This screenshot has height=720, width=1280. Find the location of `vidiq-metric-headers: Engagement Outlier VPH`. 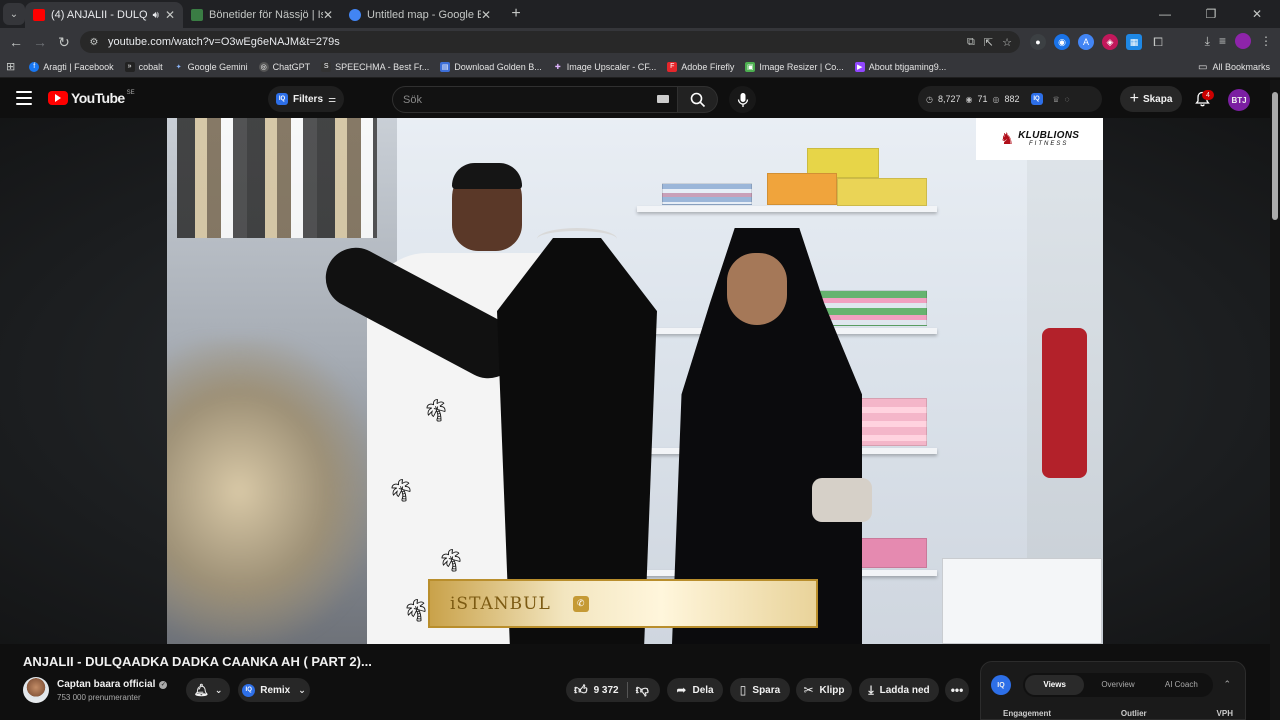

vidiq-metric-headers: Engagement Outlier VPH is located at coordinates (1118, 713).